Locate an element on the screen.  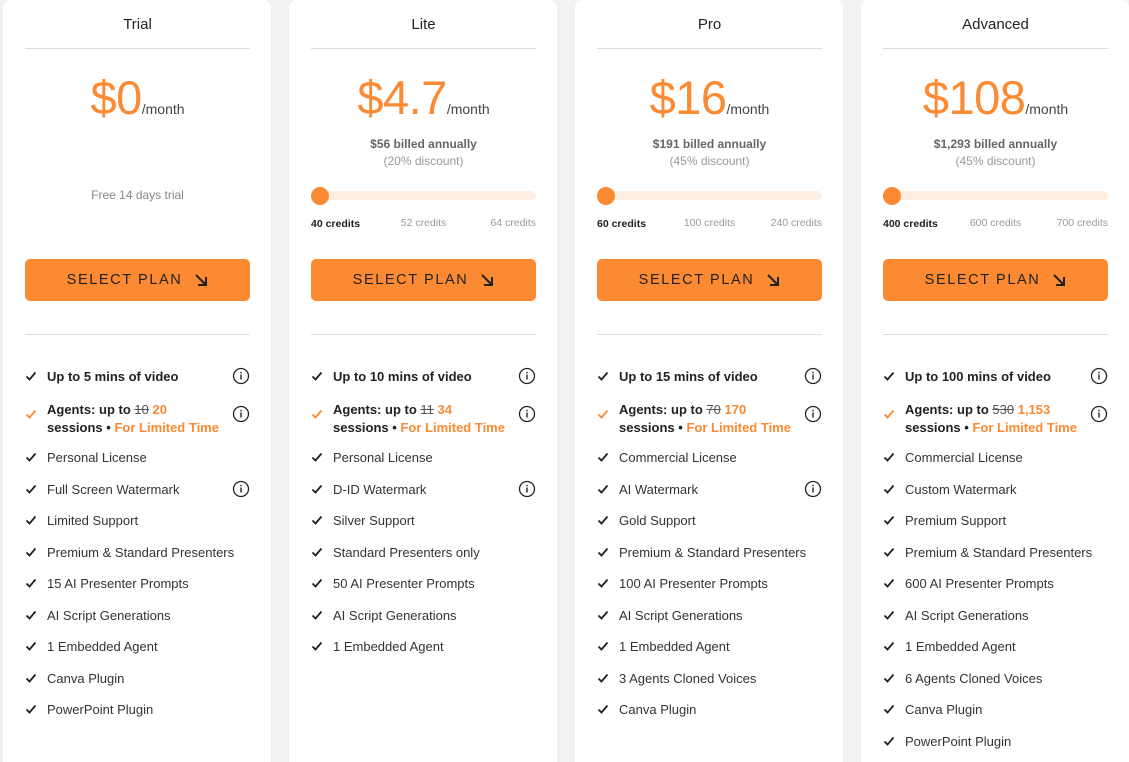
feature-text: Up to 5 mins of video is located at coordinates (113, 376).